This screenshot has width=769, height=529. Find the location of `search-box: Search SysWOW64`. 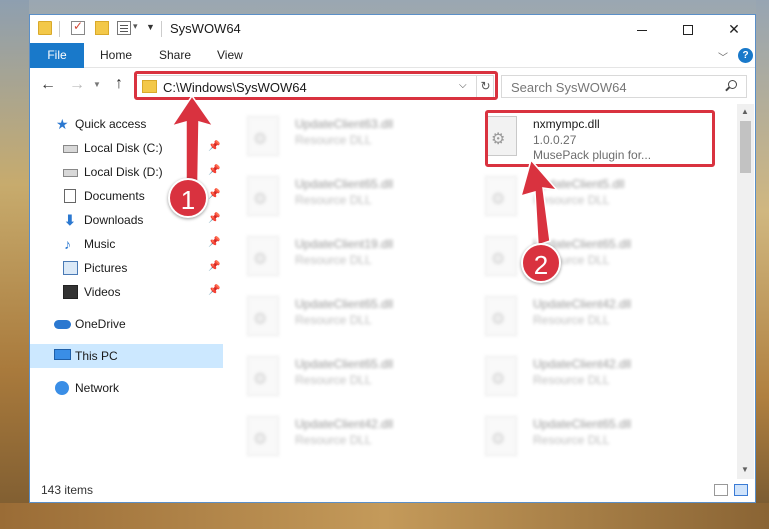

search-box: Search SysWOW64 is located at coordinates (624, 86).